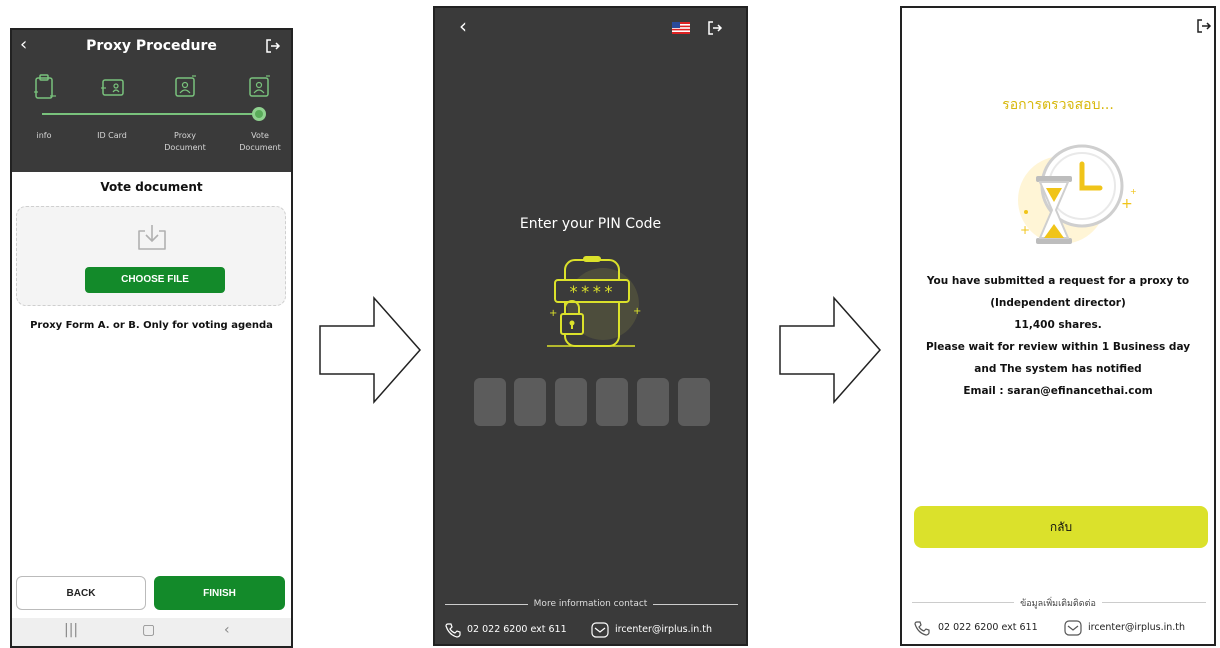 The height and width of the screenshot is (648, 1220). I want to click on android-nav-bar: ||| ▢ ‹, so click(151, 632).